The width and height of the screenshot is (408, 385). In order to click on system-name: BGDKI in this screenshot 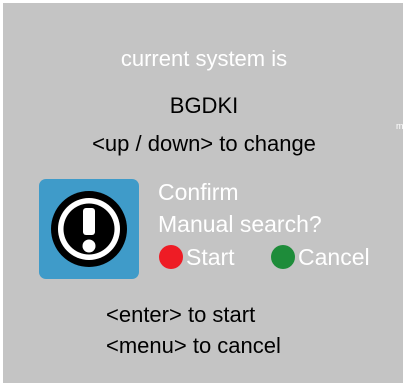, I will do `click(204, 105)`.